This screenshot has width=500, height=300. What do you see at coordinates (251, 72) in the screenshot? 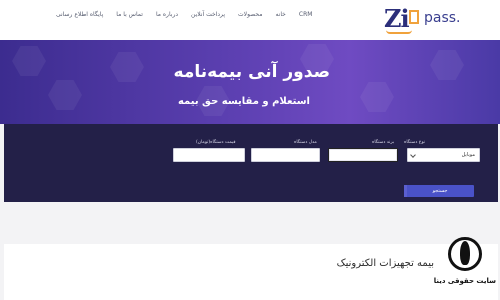
I see `hero-title: صدور آنی بیمه‌نامه` at bounding box center [251, 72].